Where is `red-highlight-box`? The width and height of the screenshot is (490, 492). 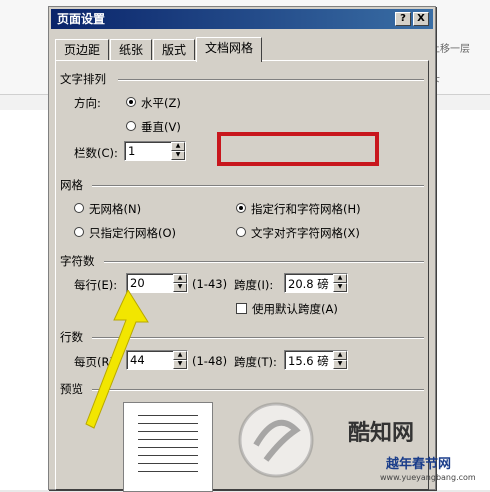
red-highlight-box is located at coordinates (298, 149).